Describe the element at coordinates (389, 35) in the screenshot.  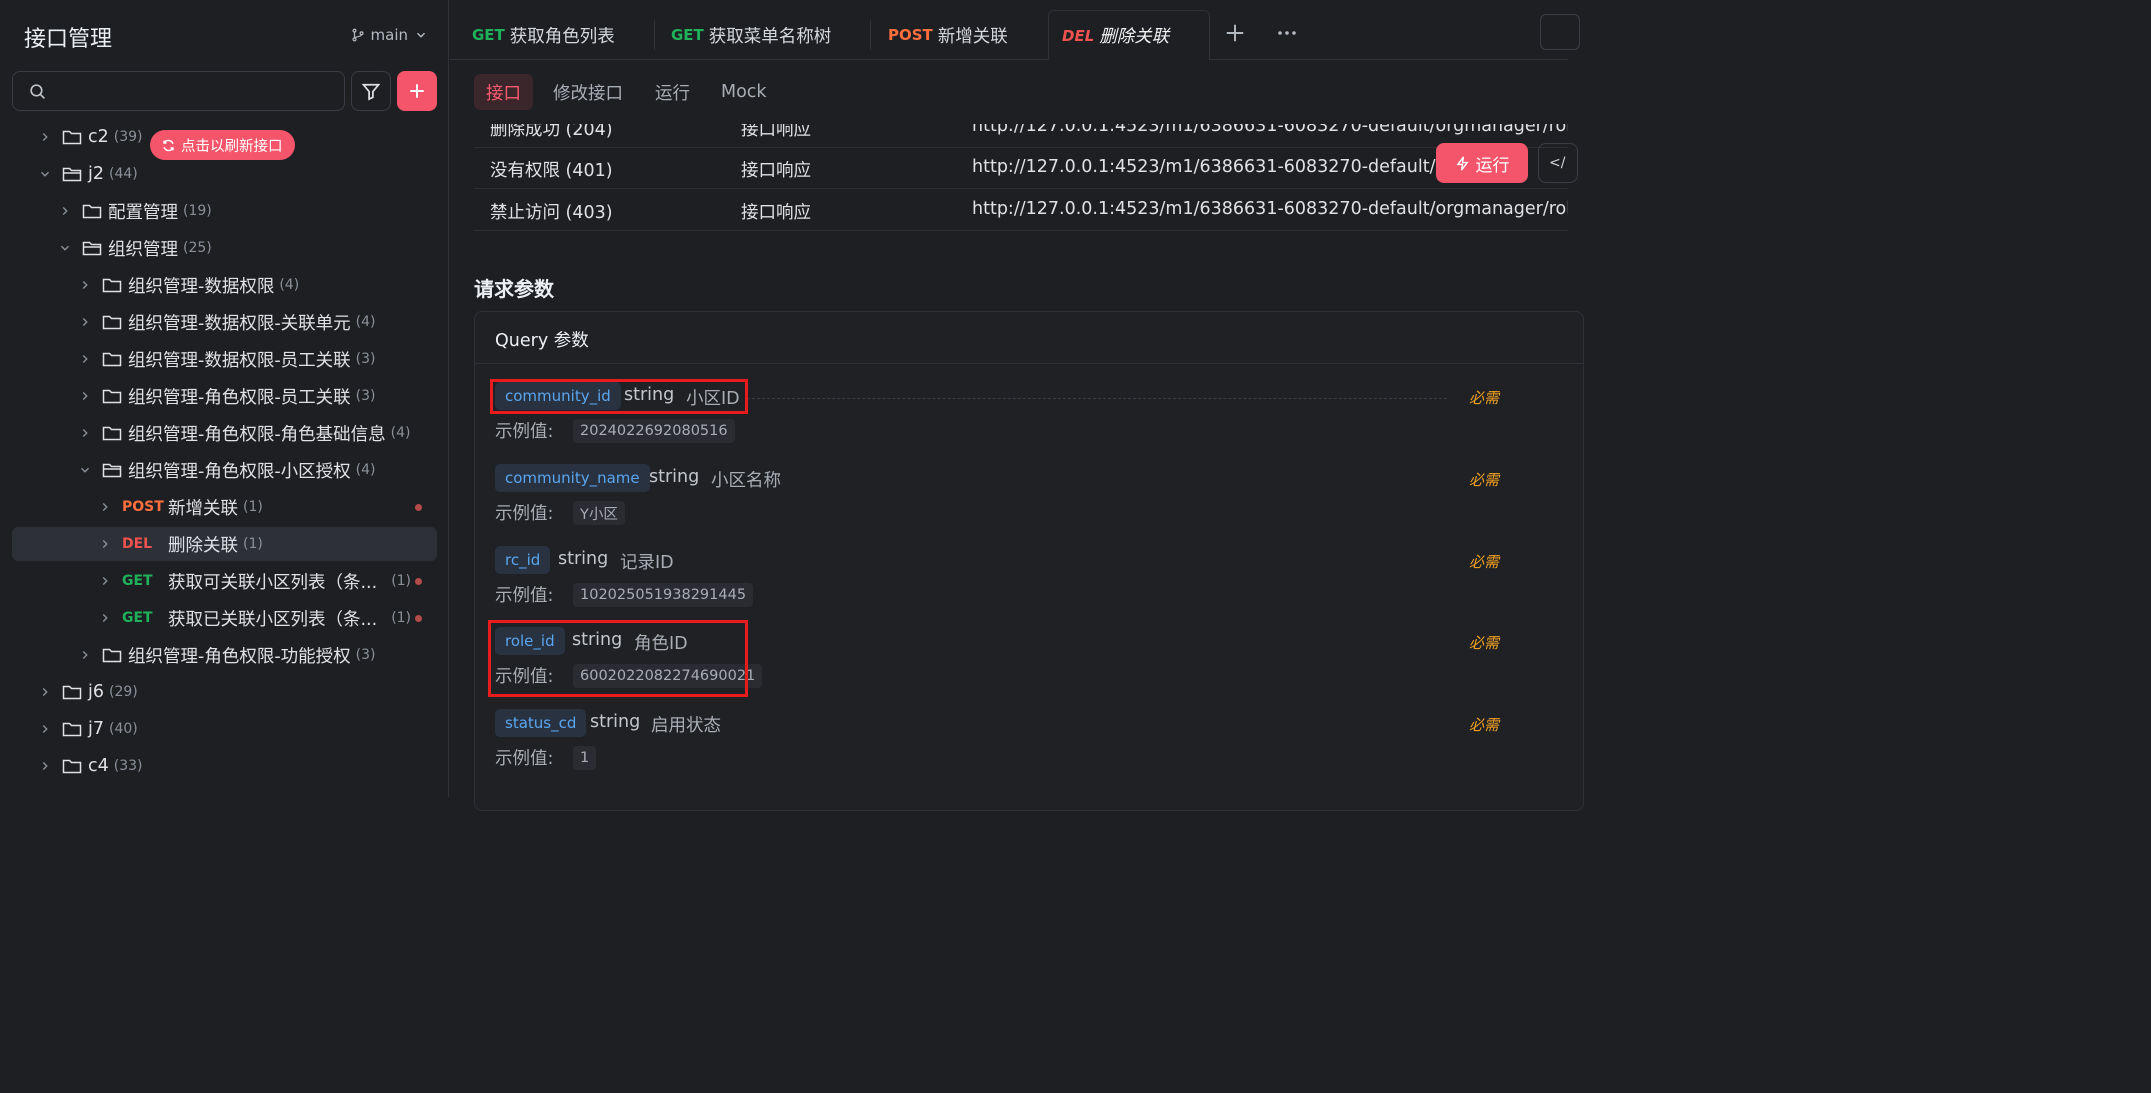
I see `branch-selector: main` at that location.